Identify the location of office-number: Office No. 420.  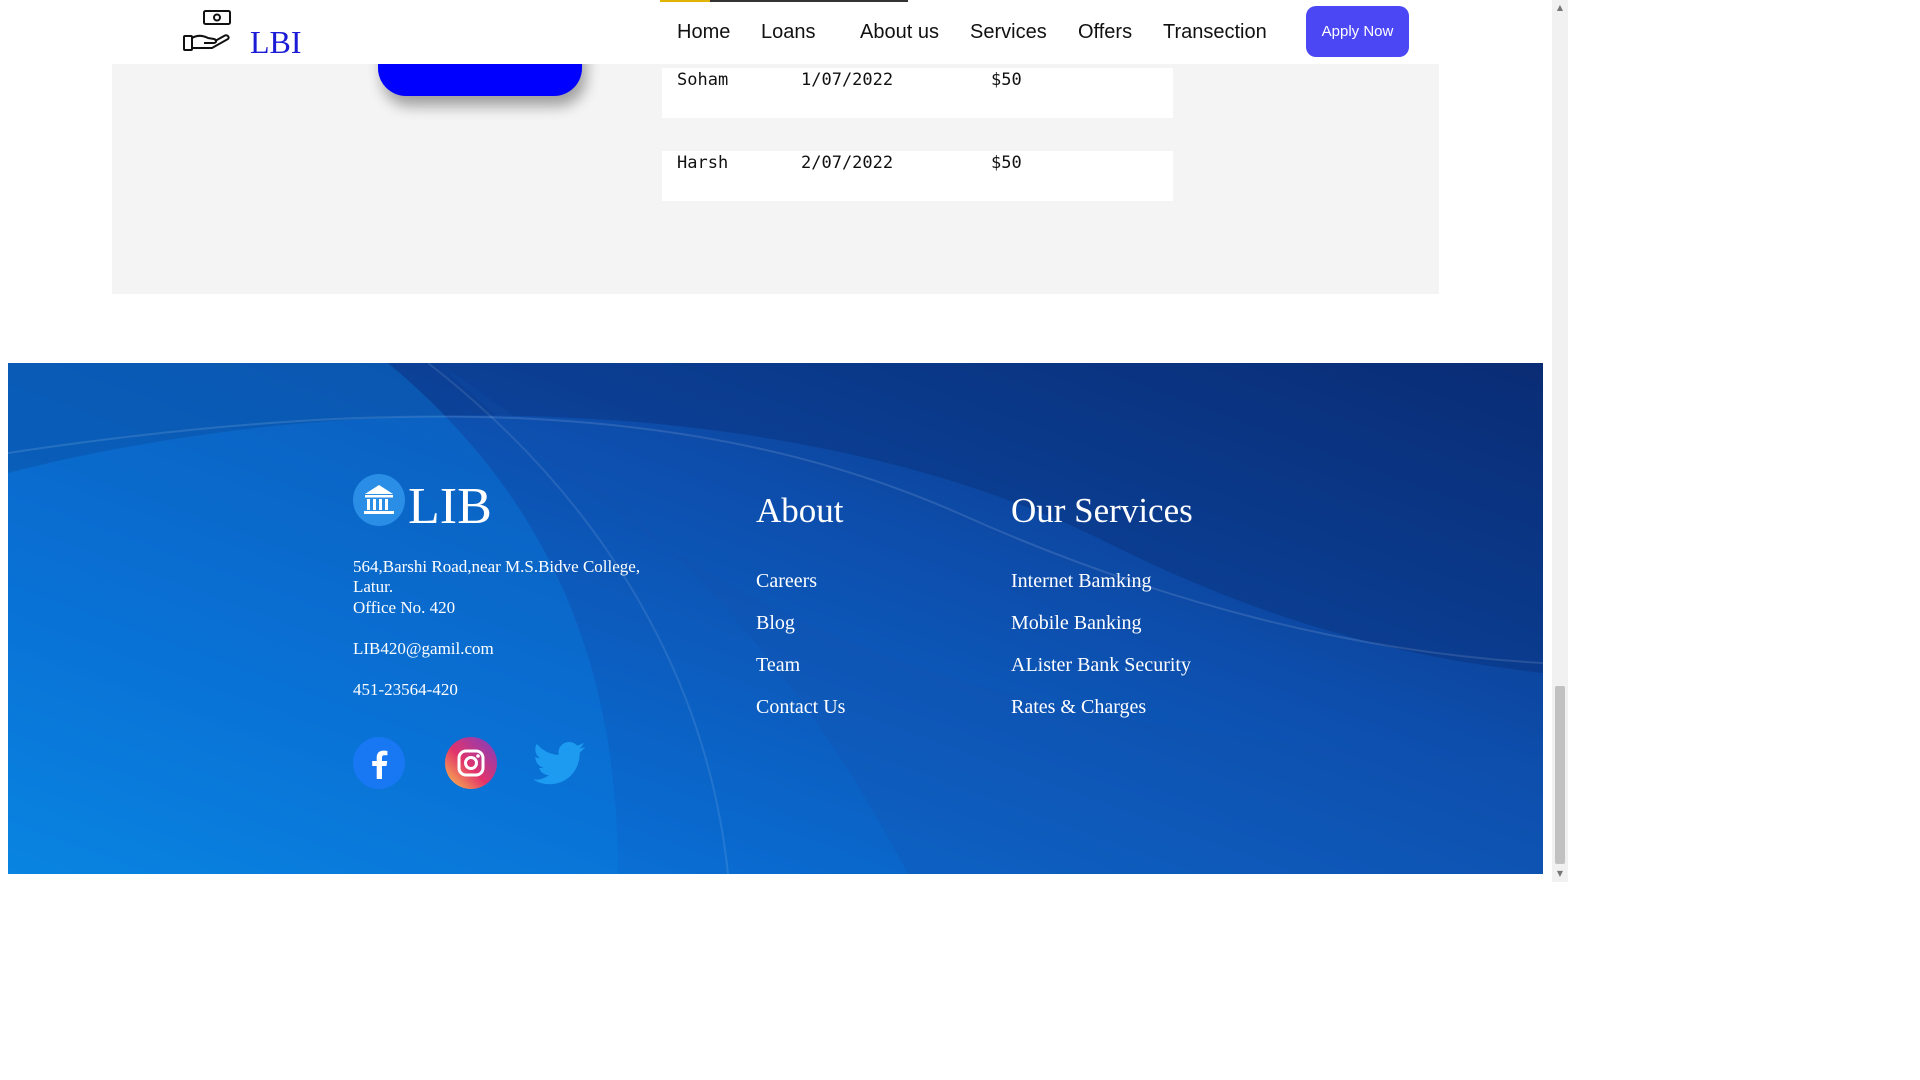
(404, 607).